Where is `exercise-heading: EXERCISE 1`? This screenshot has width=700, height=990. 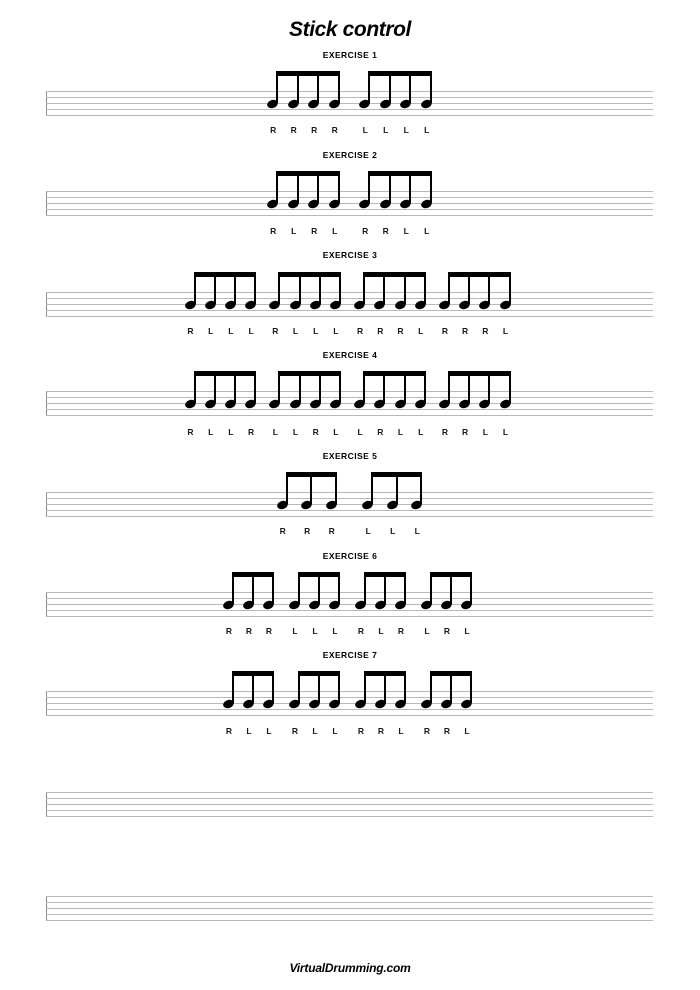
exercise-heading: EXERCISE 1 is located at coordinates (350, 55).